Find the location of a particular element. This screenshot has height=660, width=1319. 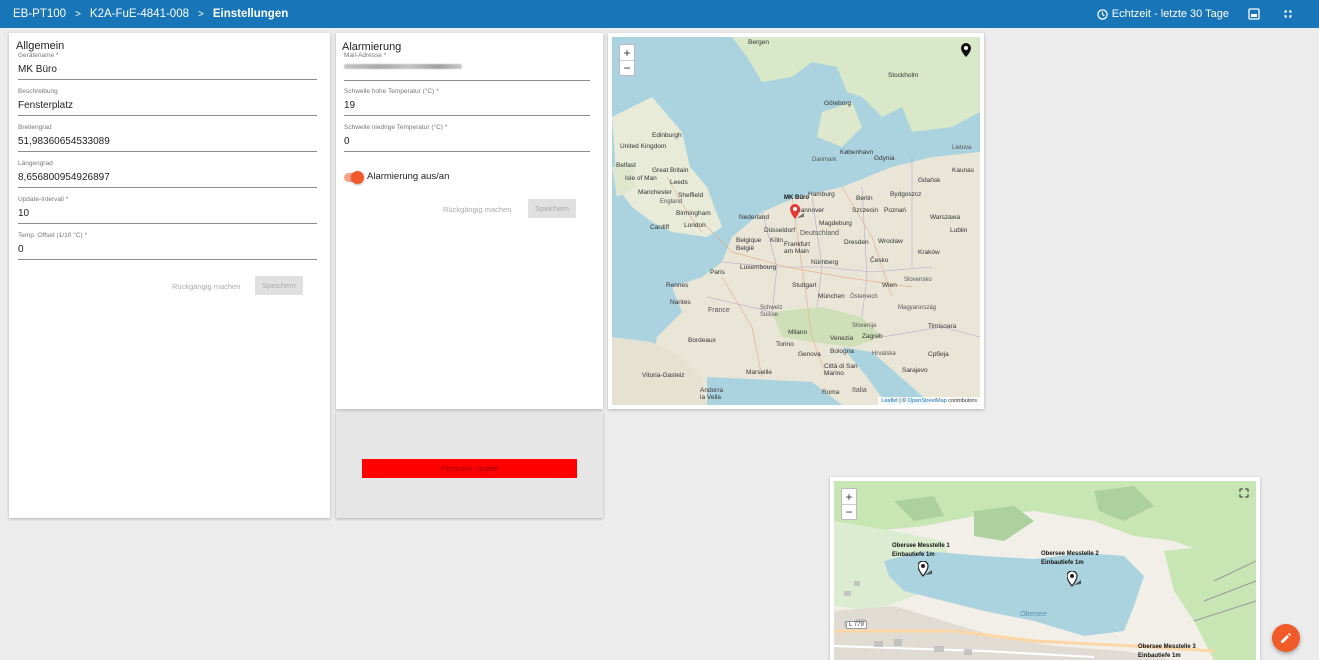

high-threshold-field: Schwelle hohe Temperatur (°C) * 19 is located at coordinates (467, 102).